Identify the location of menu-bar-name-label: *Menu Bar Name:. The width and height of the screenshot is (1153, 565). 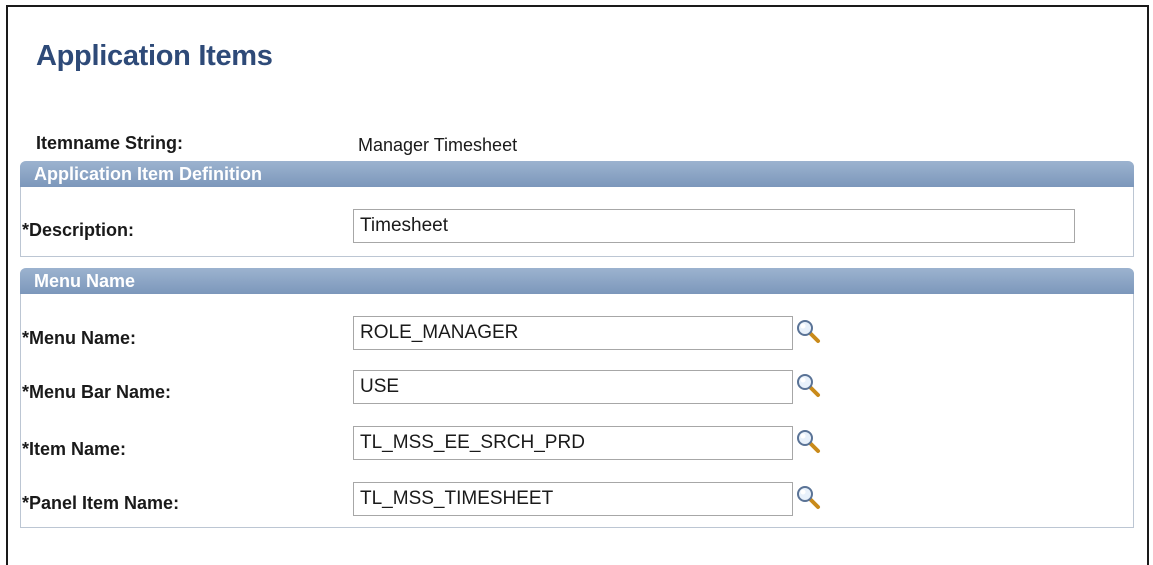
(97, 392).